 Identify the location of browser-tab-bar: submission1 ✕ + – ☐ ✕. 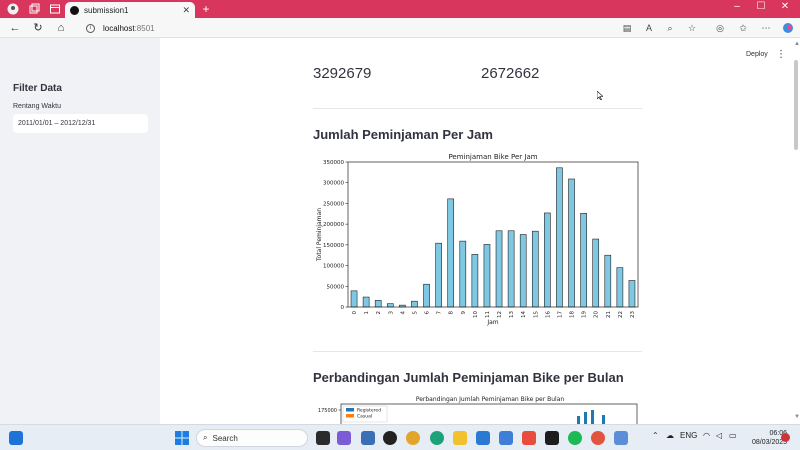
(400, 9).